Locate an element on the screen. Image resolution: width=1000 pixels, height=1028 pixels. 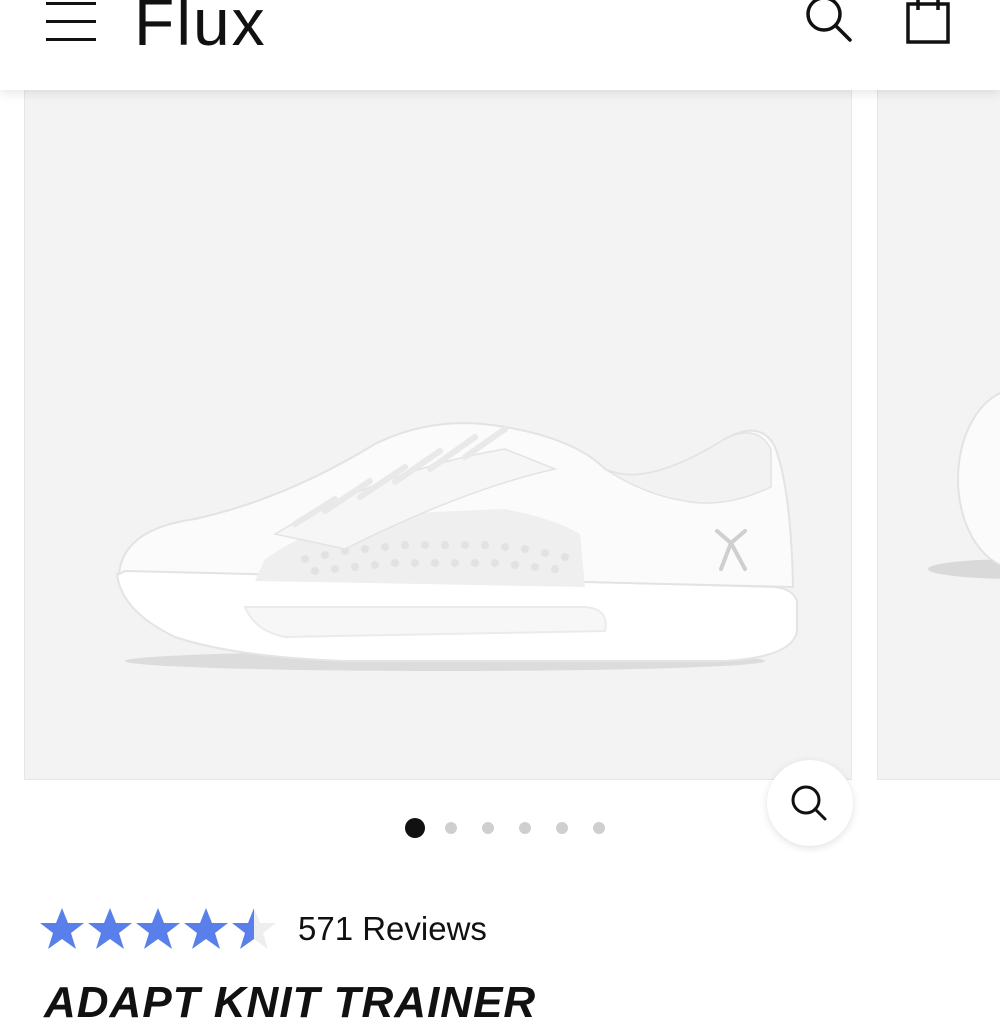
search-button is located at coordinates (828, 24).